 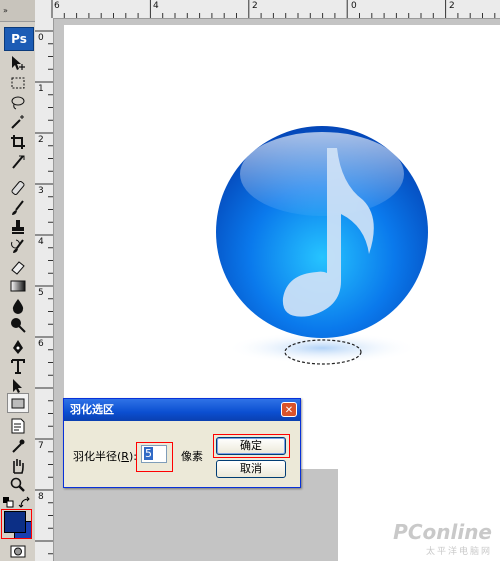 I want to click on gradient-tool-icon, so click(x=18, y=286).